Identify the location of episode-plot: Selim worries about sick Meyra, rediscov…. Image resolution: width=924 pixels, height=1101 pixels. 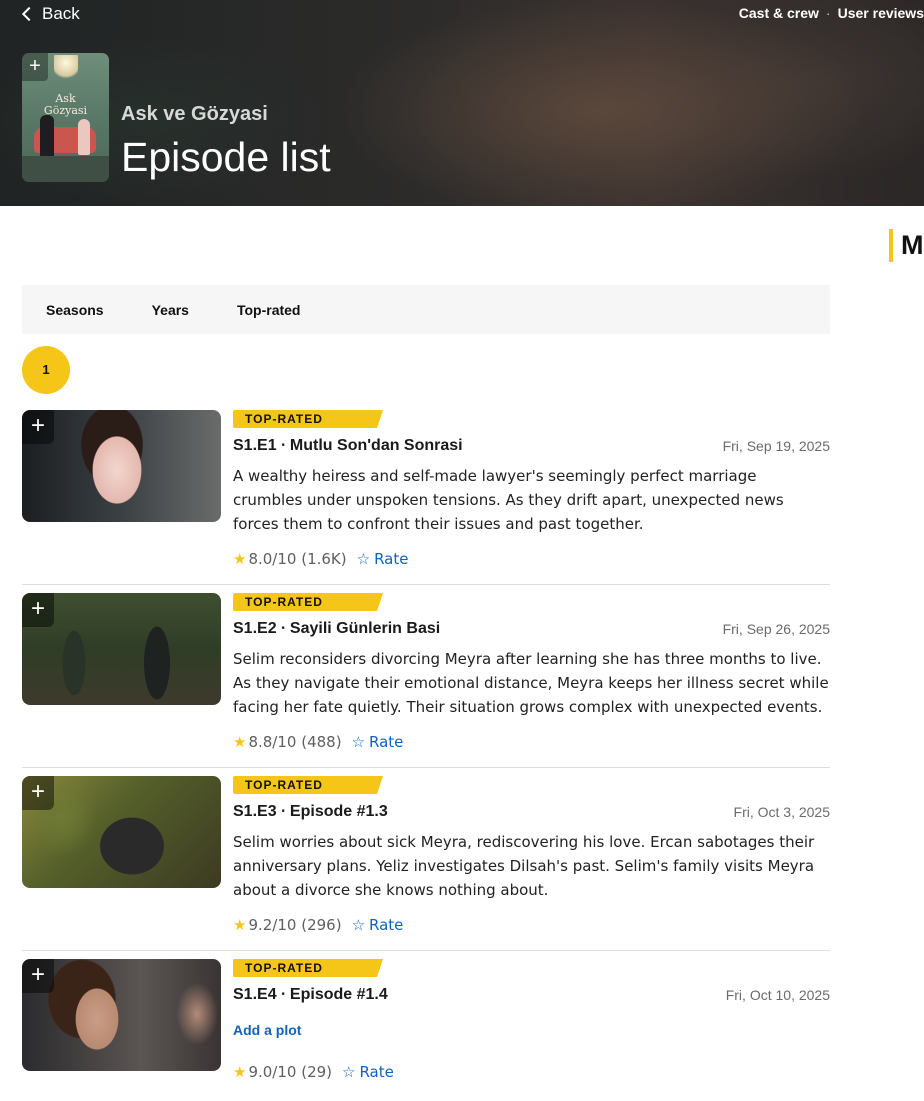
(524, 866).